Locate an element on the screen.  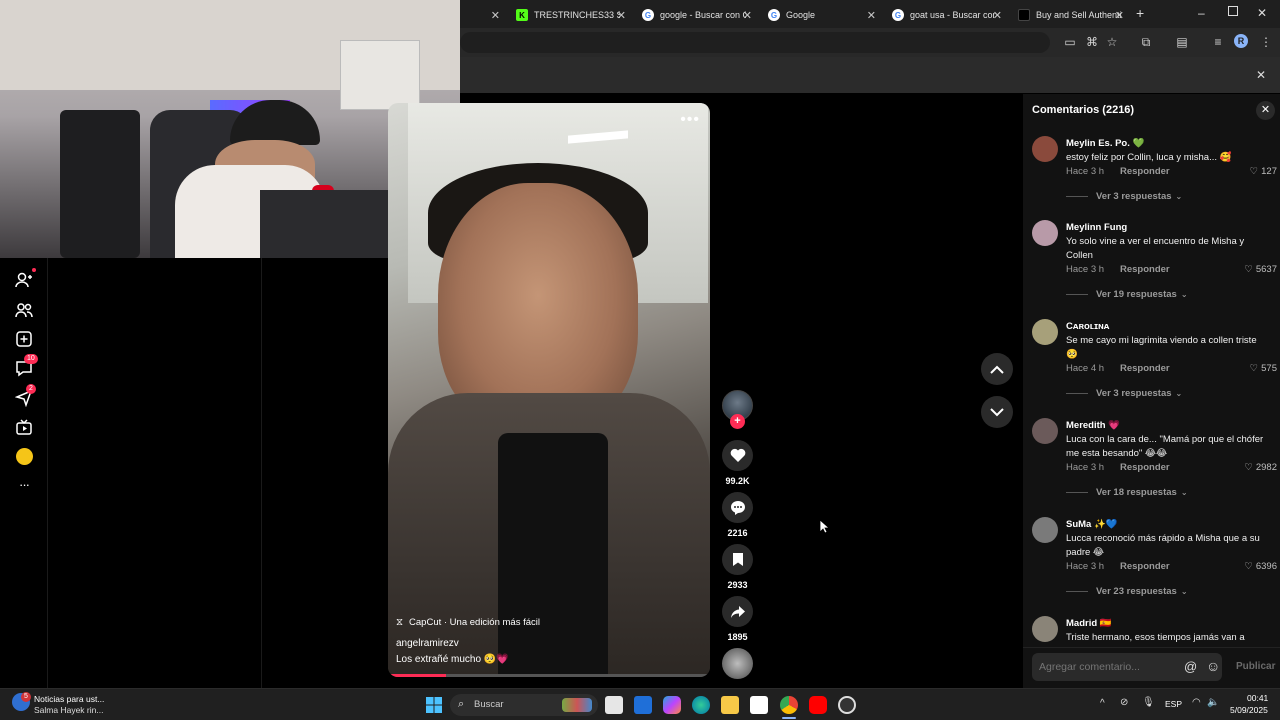
file-explorer-icon is located at coordinates (730, 705).